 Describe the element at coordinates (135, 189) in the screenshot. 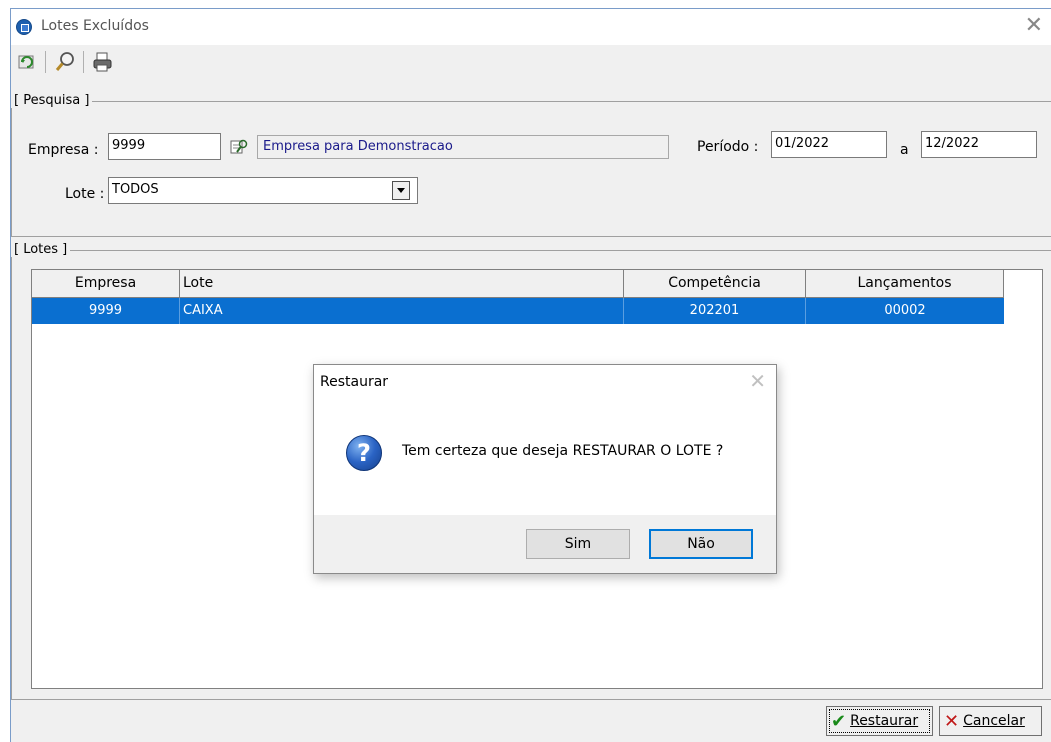

I see `lote-select-value: TODOS` at that location.